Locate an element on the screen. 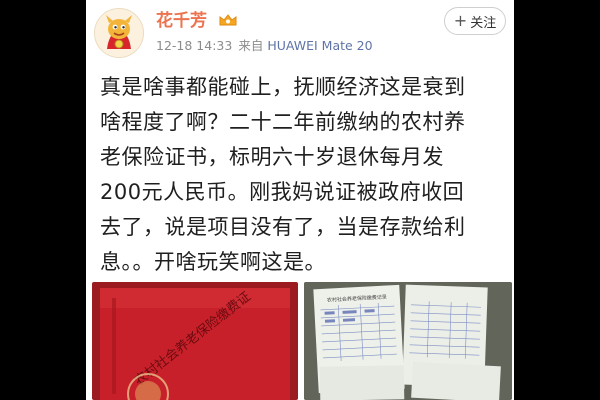  certificate-cover-photo-icon: 农村社会养老保险缴费证 is located at coordinates (195, 341).